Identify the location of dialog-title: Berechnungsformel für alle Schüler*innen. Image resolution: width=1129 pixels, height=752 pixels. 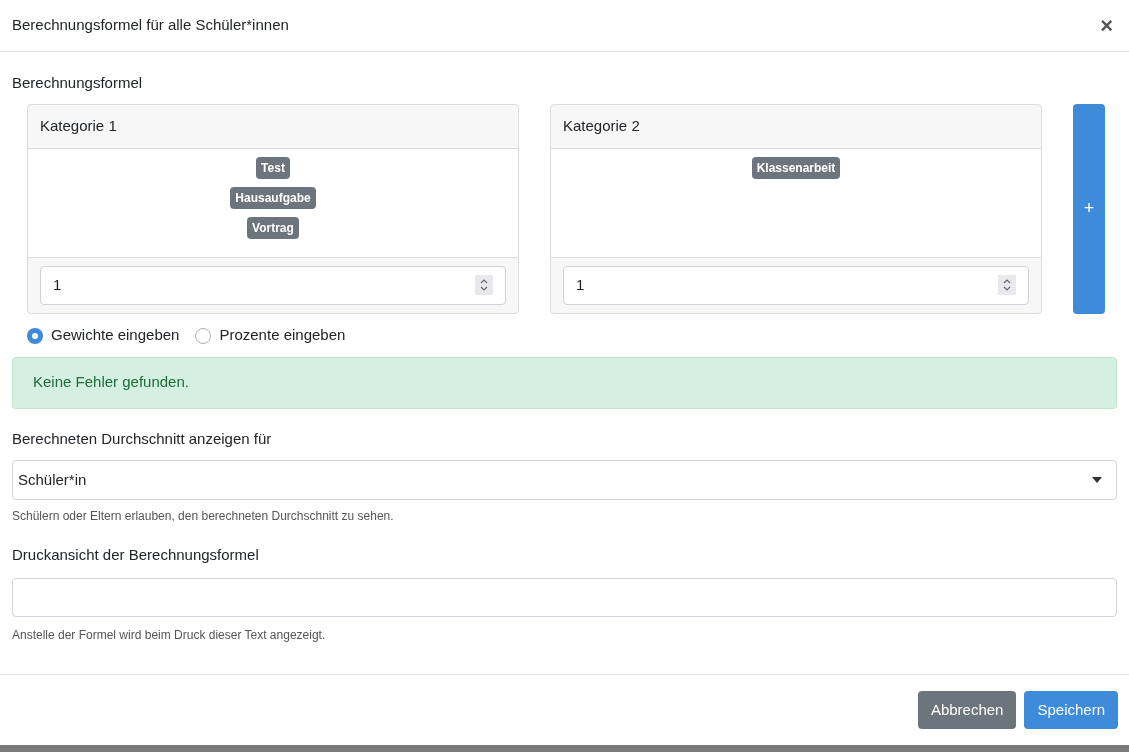
(150, 25).